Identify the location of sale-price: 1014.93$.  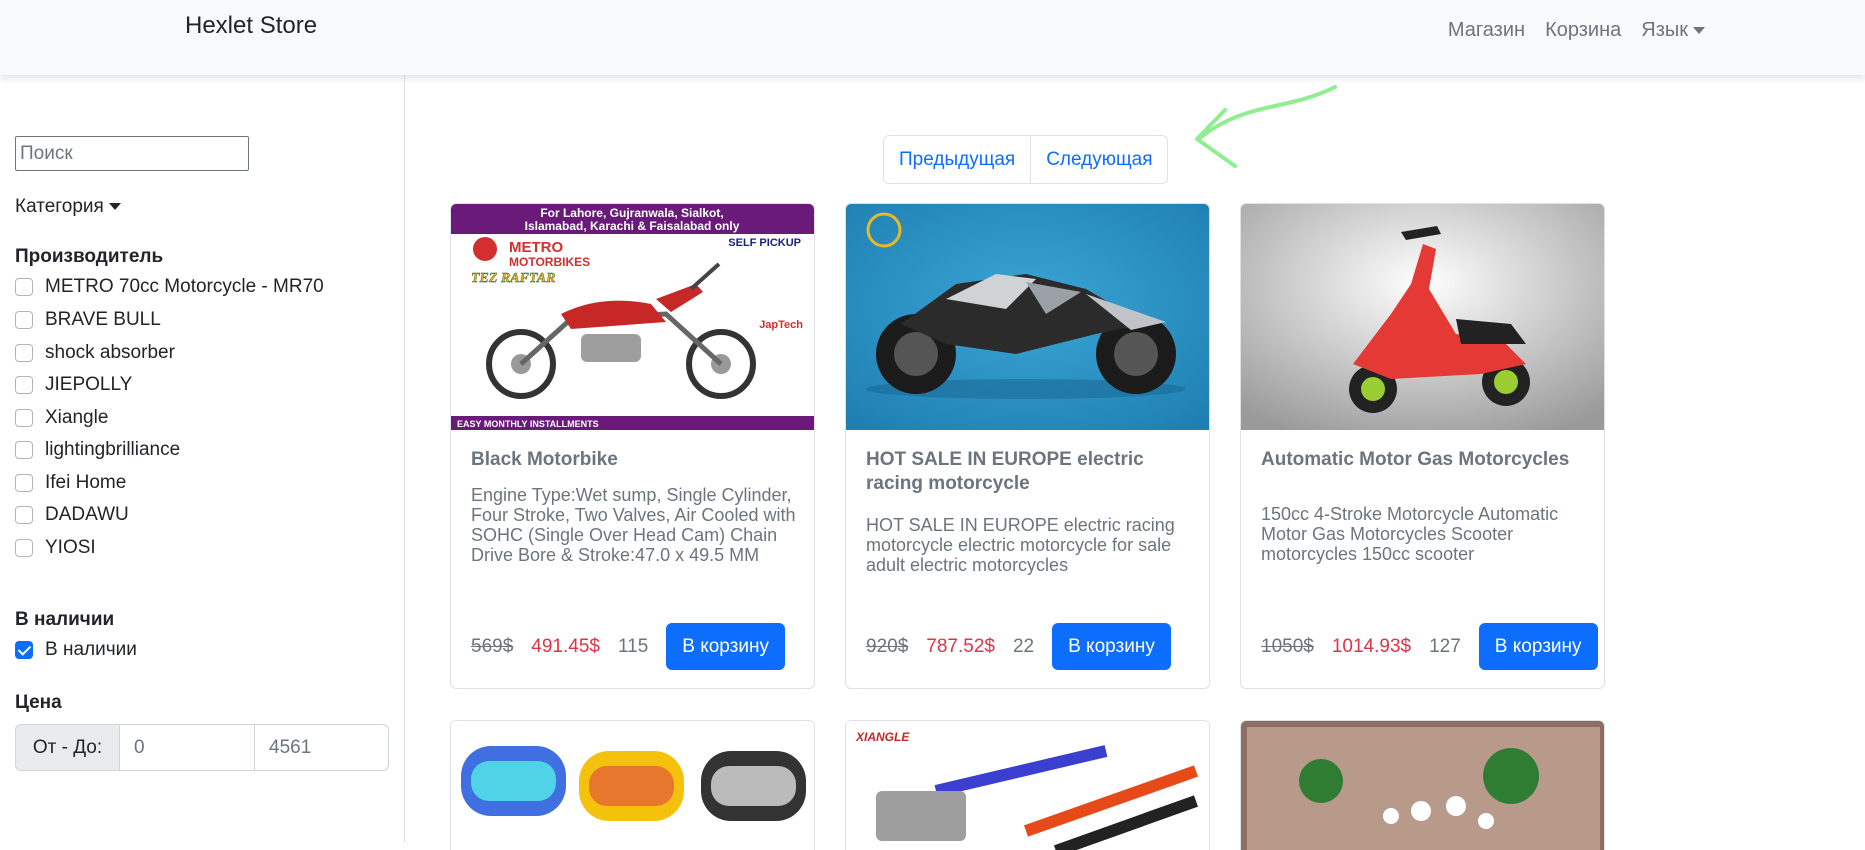
(1371, 646).